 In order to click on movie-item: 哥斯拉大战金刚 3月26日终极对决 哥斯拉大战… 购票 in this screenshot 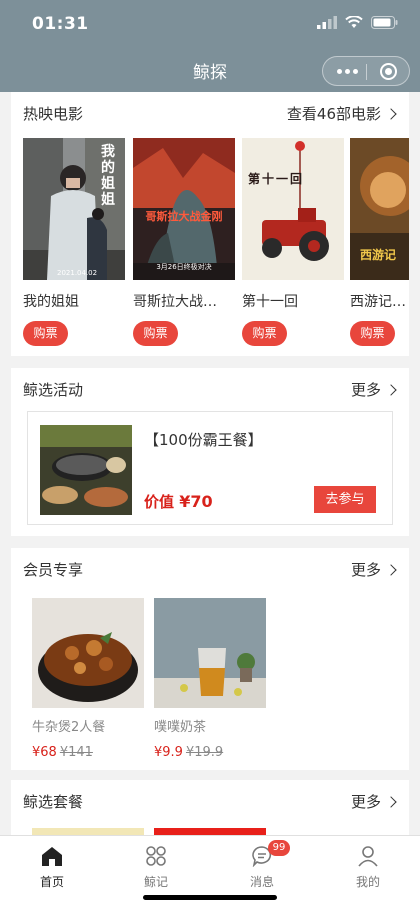, I will do `click(184, 242)`.